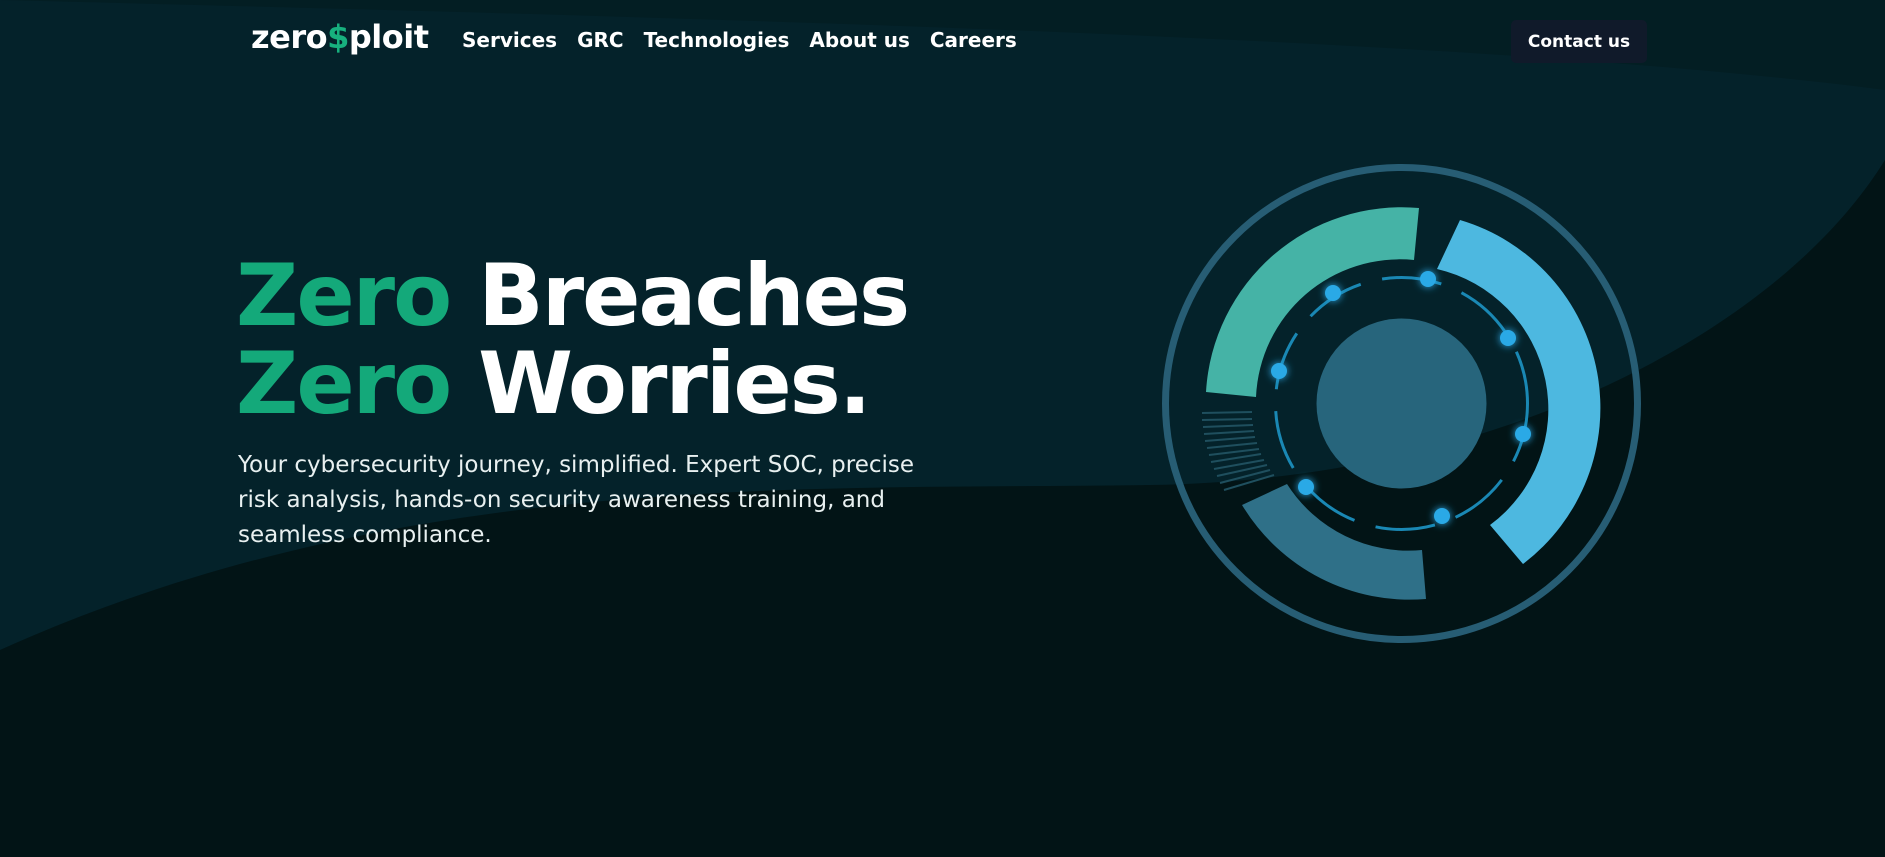 The height and width of the screenshot is (857, 1885). Describe the element at coordinates (289, 37) in the screenshot. I see `logo-prefix: zero` at that location.